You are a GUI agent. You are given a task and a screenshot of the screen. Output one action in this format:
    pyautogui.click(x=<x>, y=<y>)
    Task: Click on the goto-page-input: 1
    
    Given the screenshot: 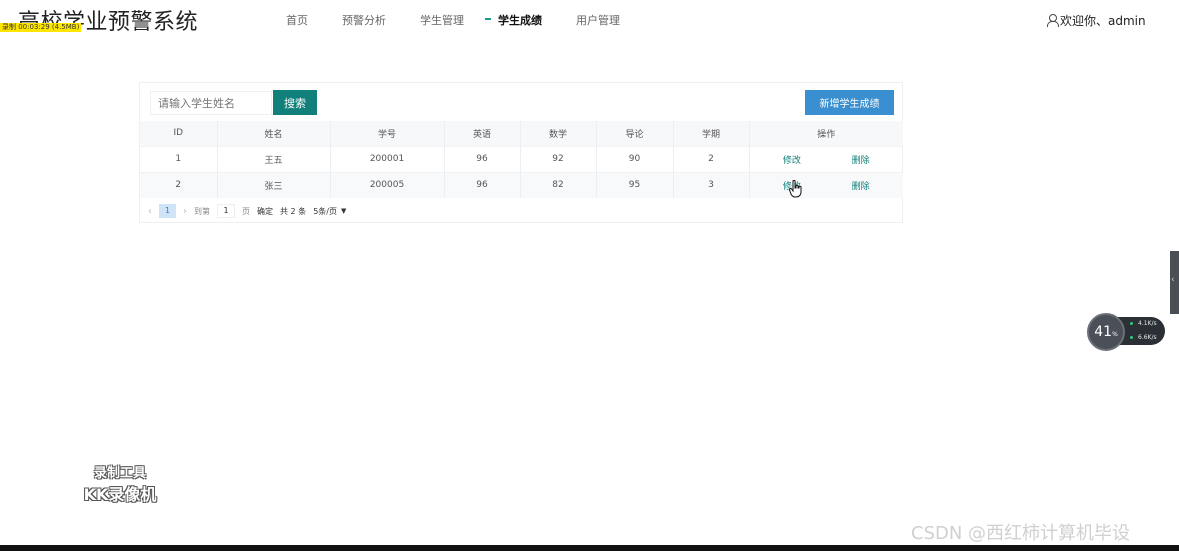 What is the action you would take?
    pyautogui.click(x=226, y=211)
    